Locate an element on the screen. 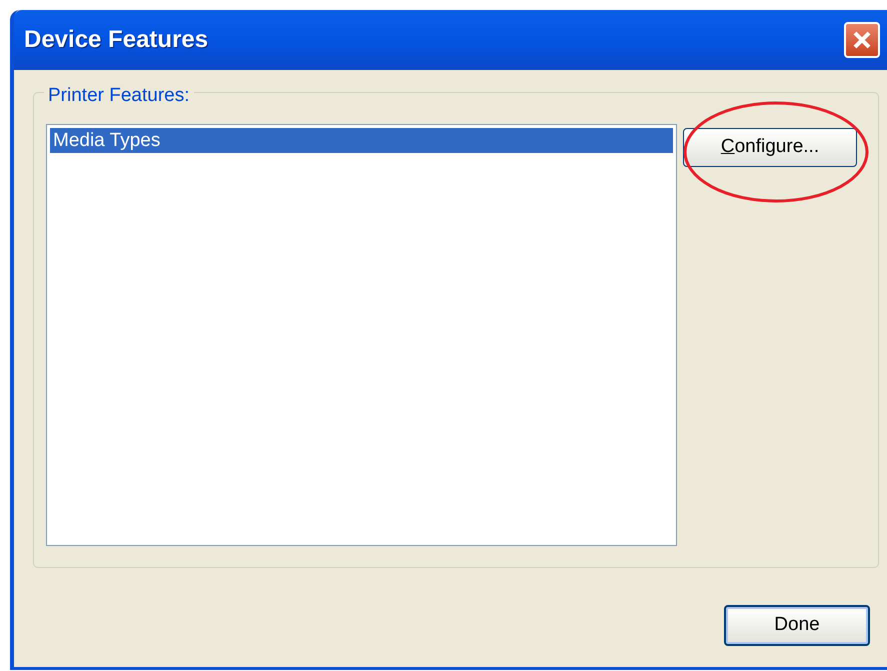 This screenshot has width=887, height=671. close-button is located at coordinates (862, 40).